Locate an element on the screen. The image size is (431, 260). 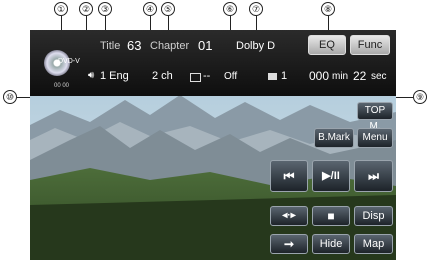
bookmark-button: B.Mark is located at coordinates (334, 138).